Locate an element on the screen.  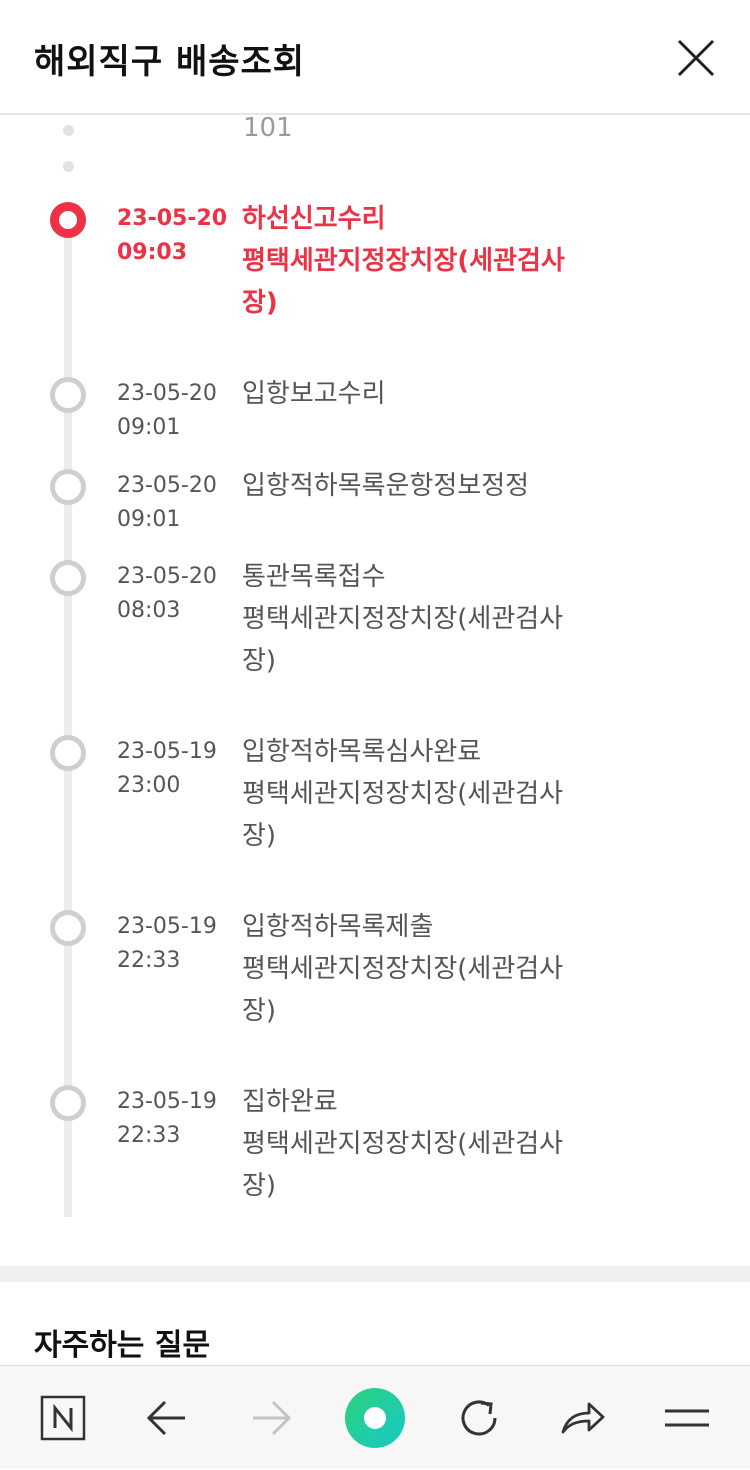
close-icon is located at coordinates (696, 58).